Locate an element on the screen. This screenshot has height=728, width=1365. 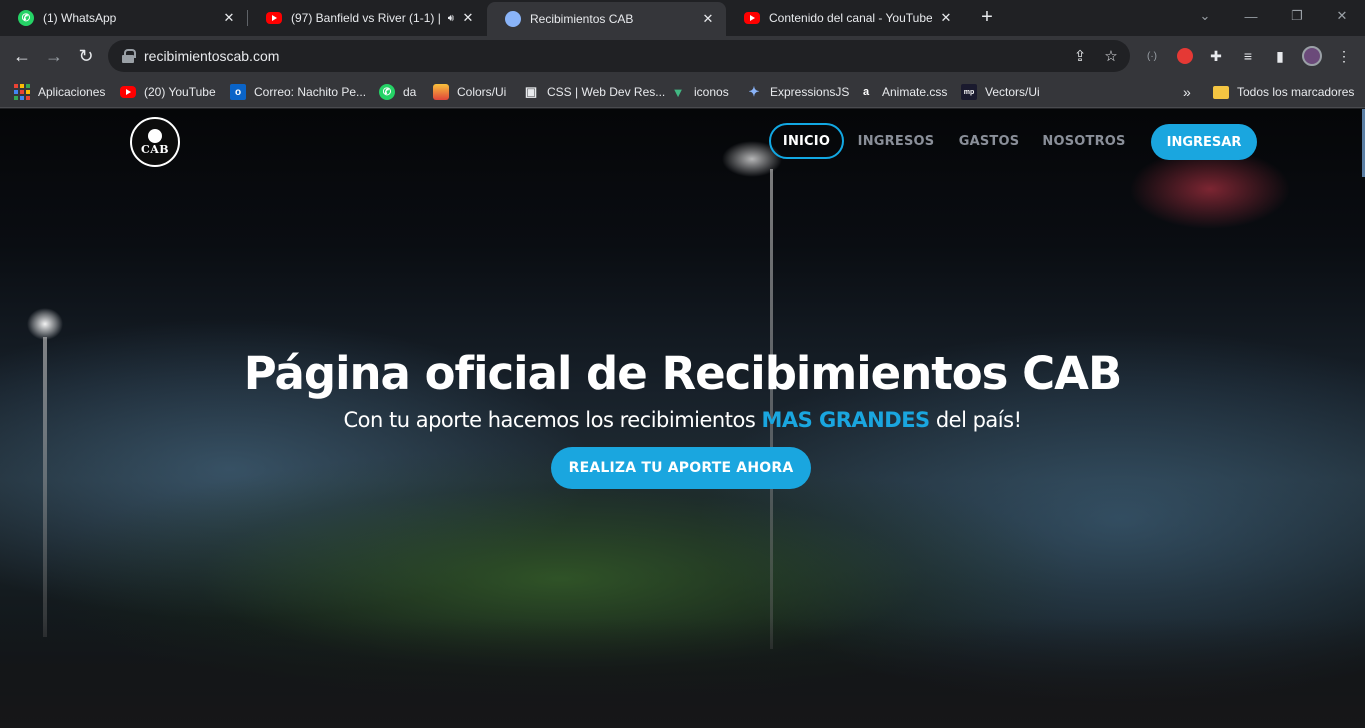
hero-title: Página oficial de Recibimientos CAB is located at coordinates (683, 373).